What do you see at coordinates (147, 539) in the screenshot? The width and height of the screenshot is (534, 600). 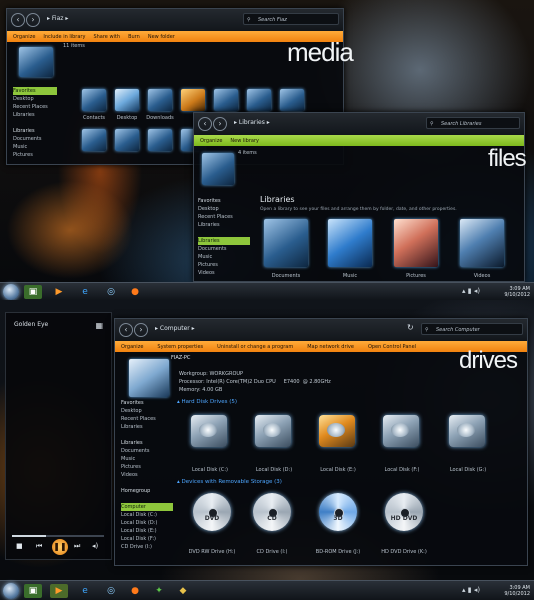 I see `nav-local-disk-f: Local Disk (F:)` at bounding box center [147, 539].